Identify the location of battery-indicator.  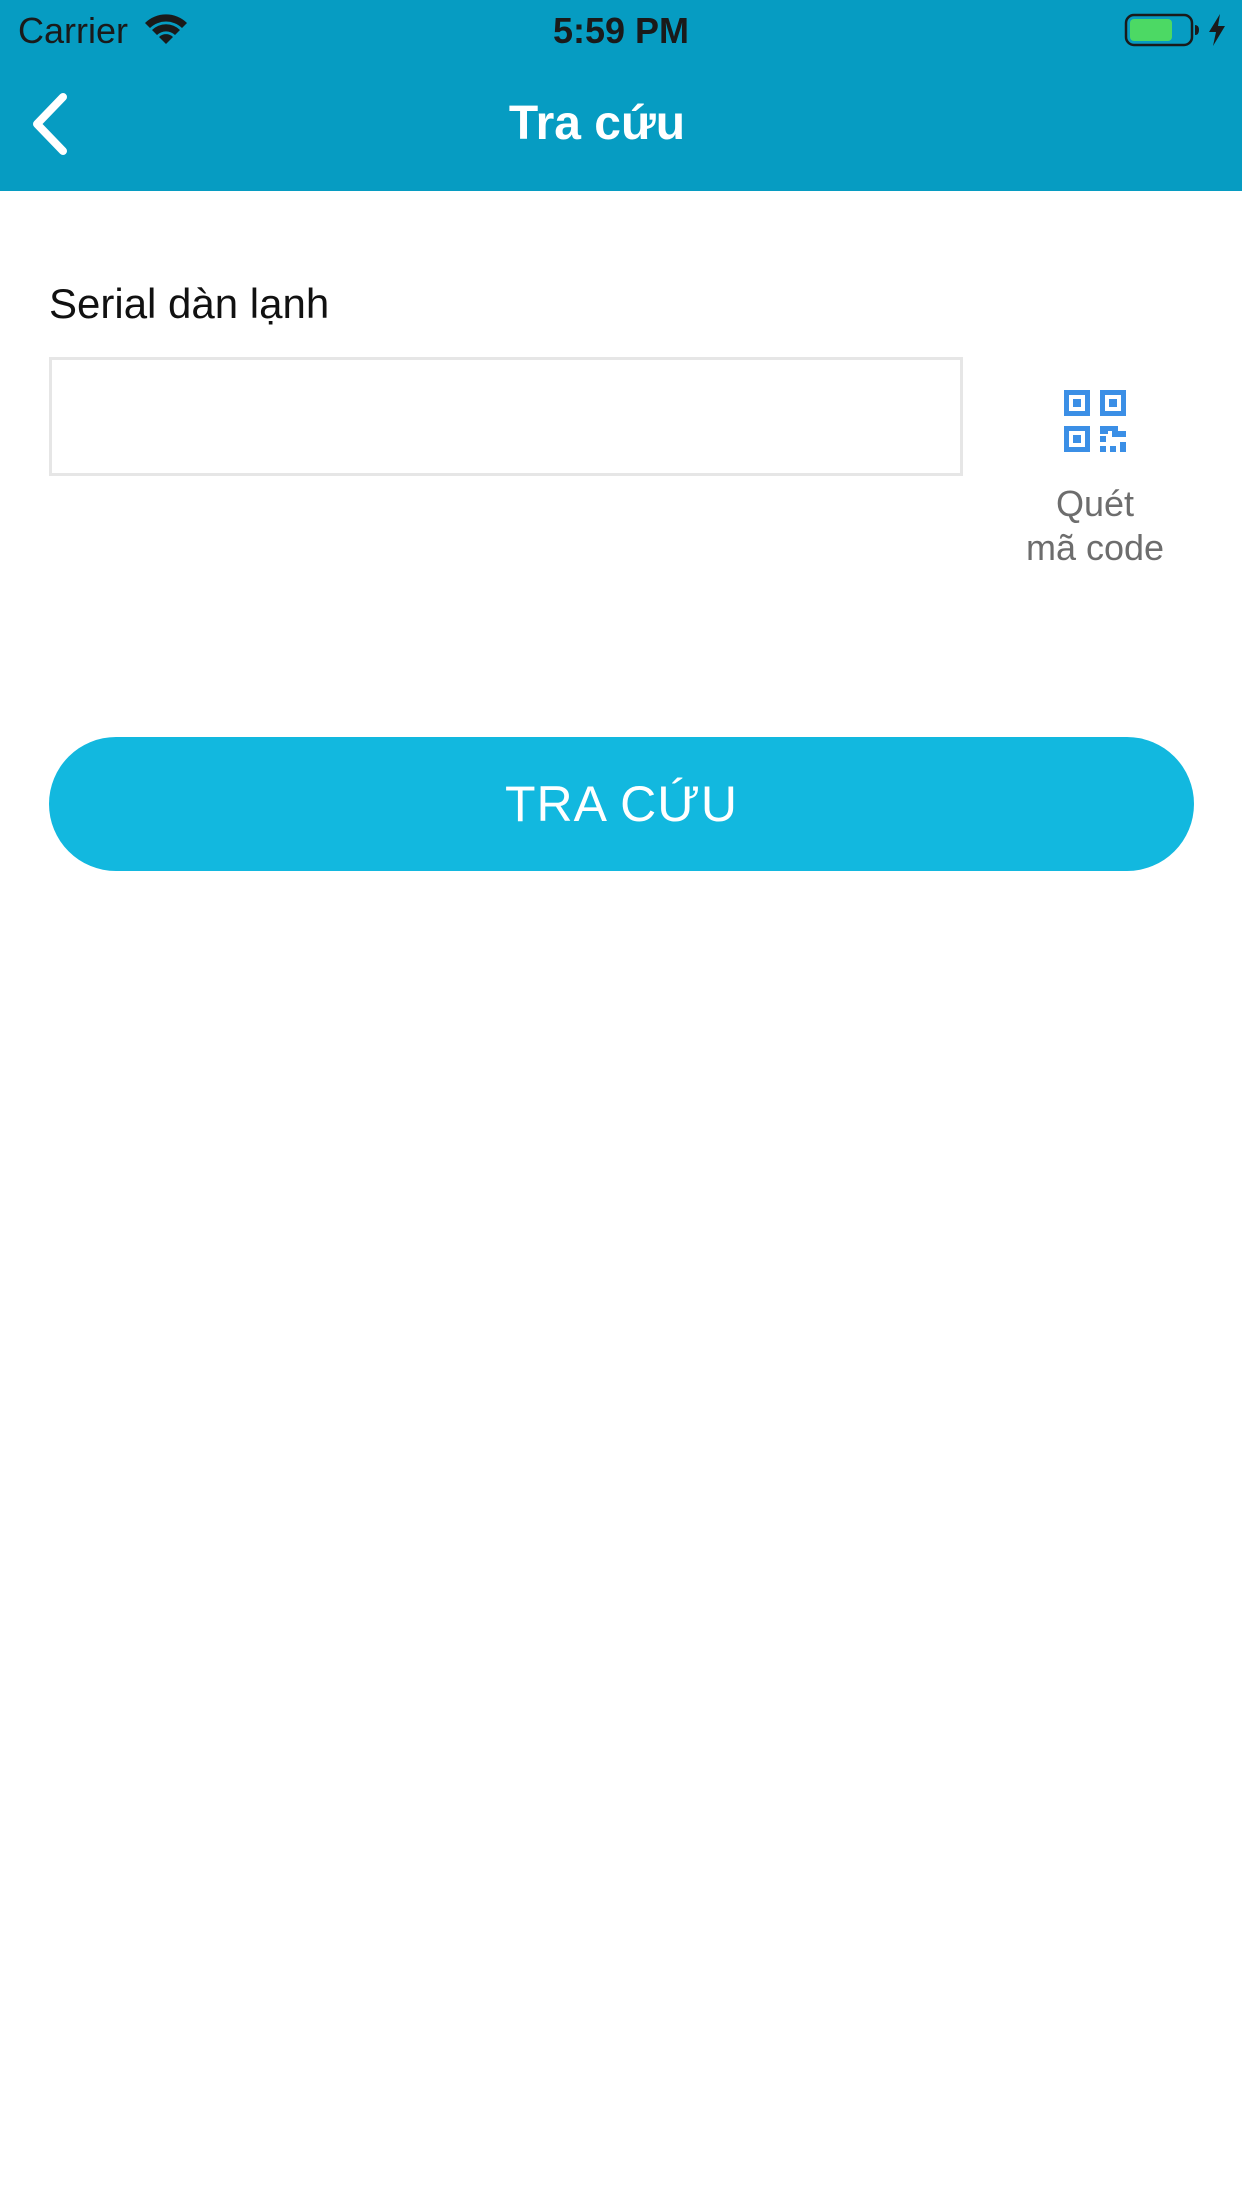
(1176, 30).